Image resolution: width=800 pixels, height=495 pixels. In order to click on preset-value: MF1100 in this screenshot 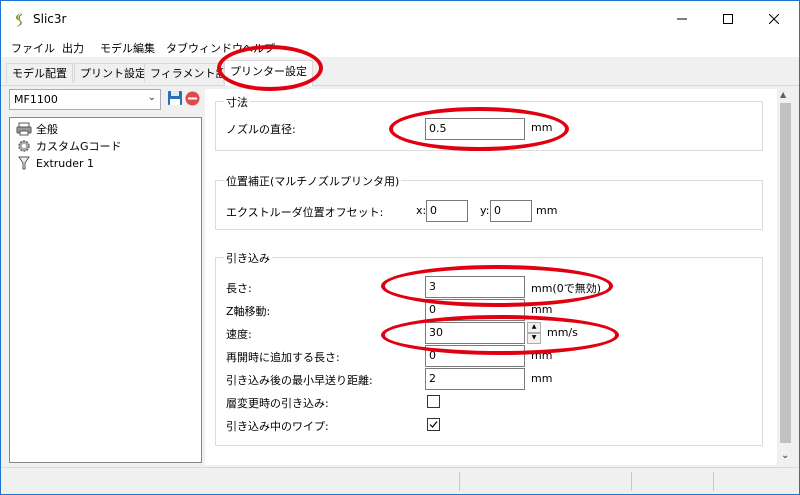, I will do `click(36, 99)`.